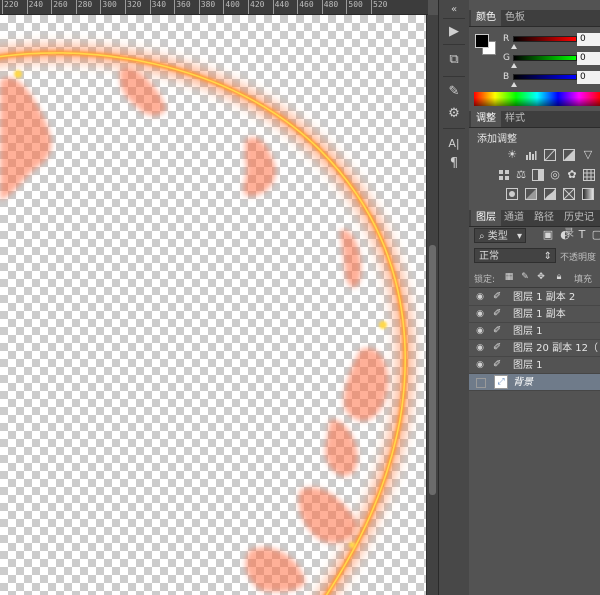 This screenshot has width=600, height=595. What do you see at coordinates (183, 4) in the screenshot?
I see `ruler-tick-label: 360` at bounding box center [183, 4].